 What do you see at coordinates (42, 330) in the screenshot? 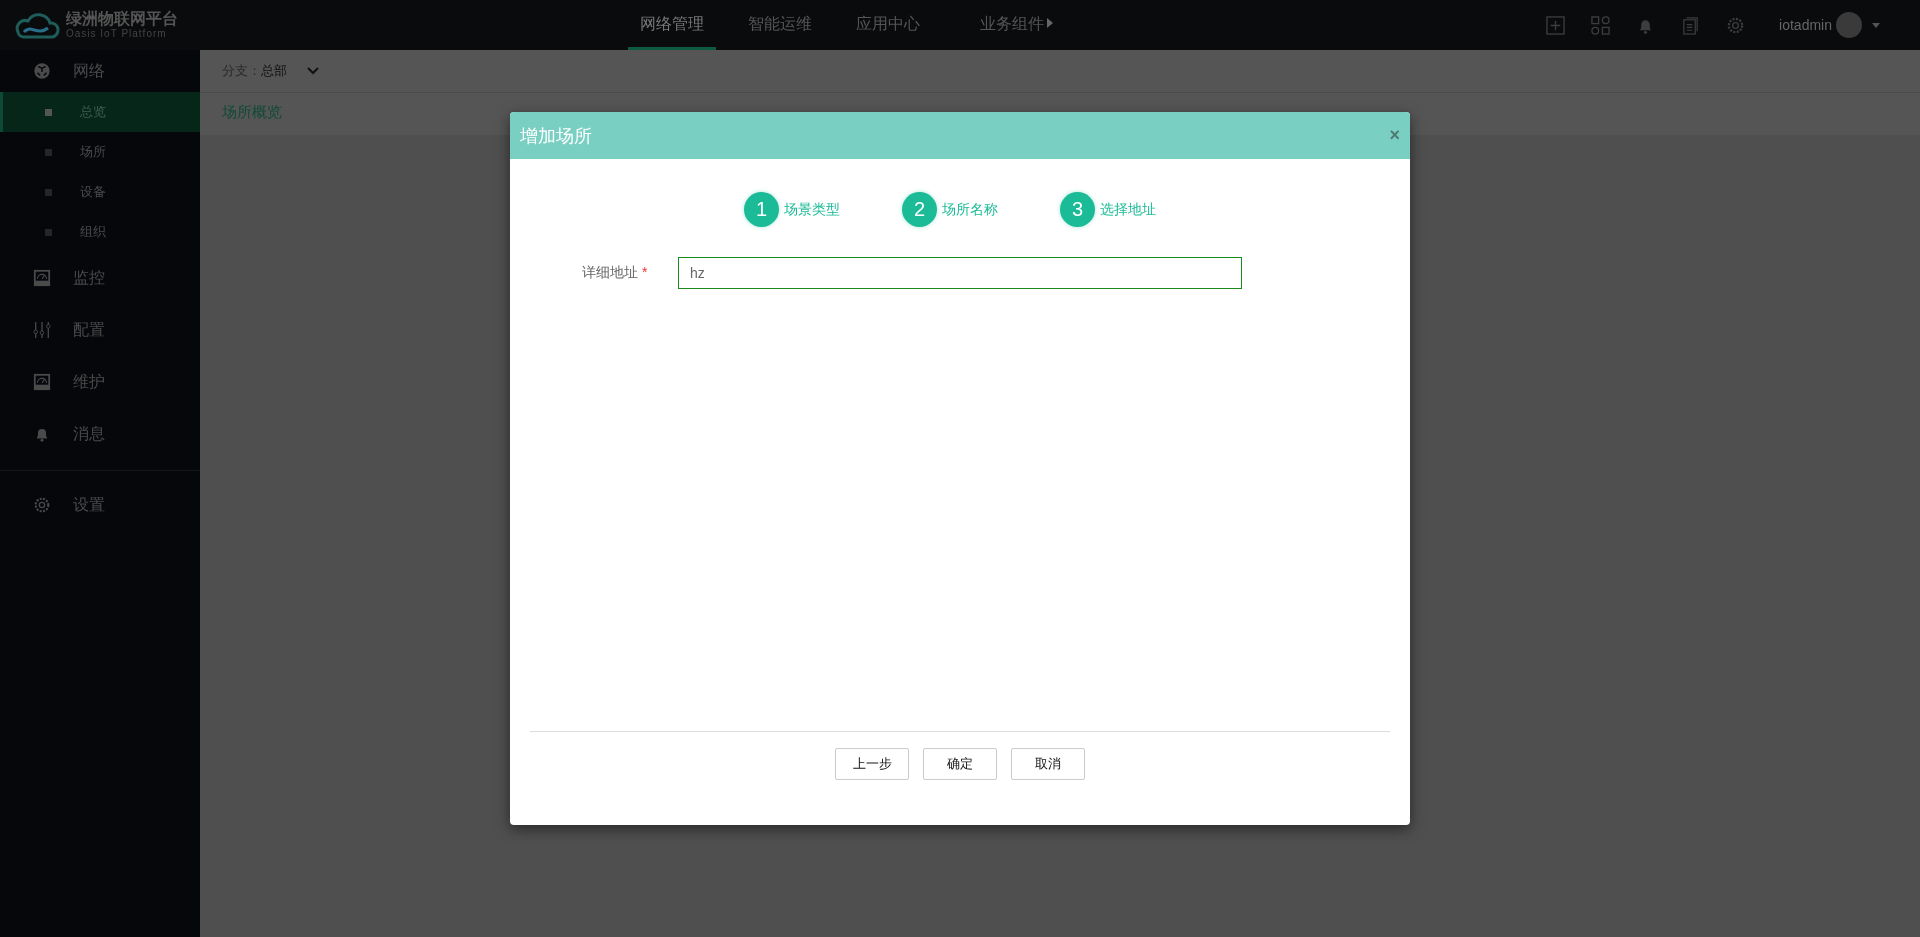
I see `sliders-icon` at bounding box center [42, 330].